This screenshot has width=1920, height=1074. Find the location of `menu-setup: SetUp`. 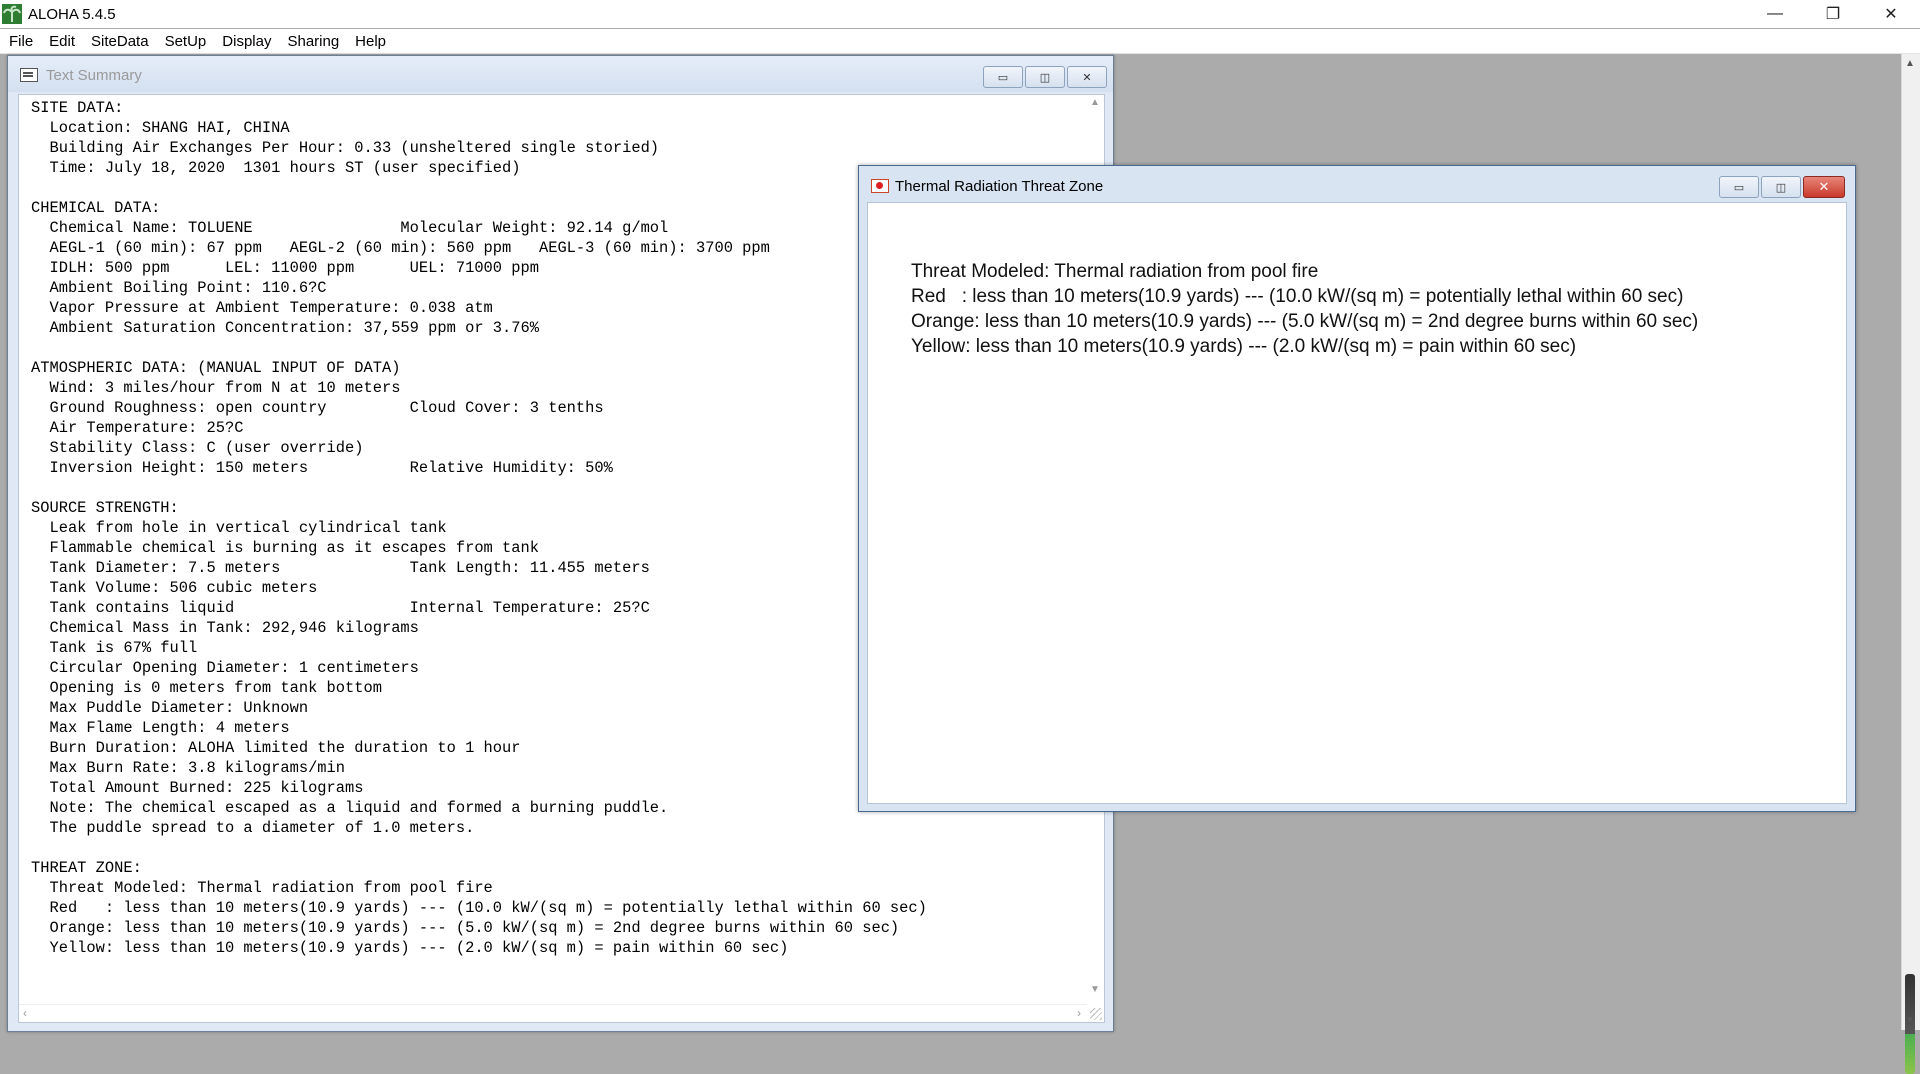

menu-setup: SetUp is located at coordinates (185, 41).